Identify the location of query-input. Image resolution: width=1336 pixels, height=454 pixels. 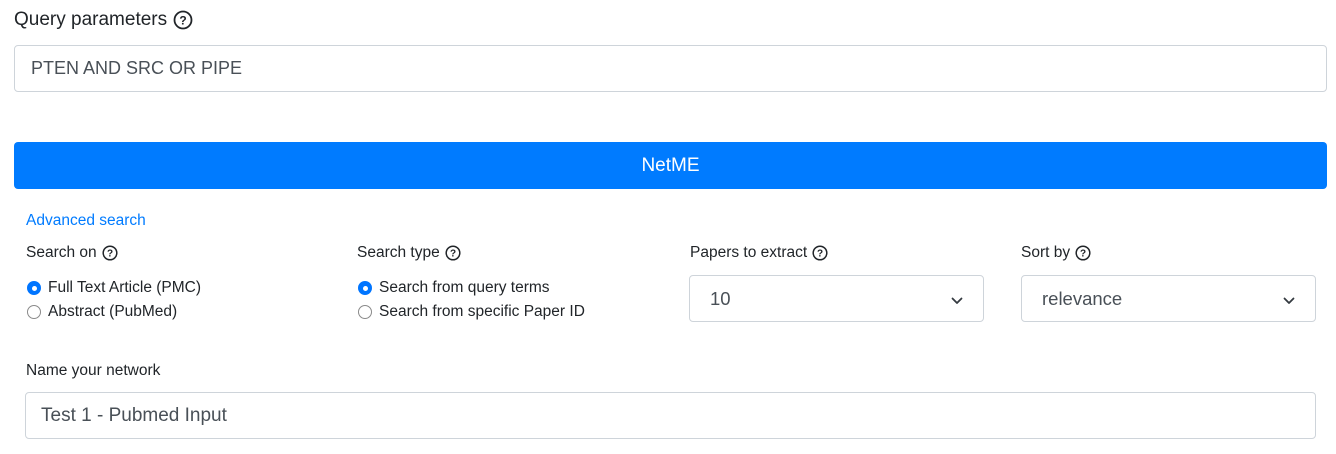
(670, 68).